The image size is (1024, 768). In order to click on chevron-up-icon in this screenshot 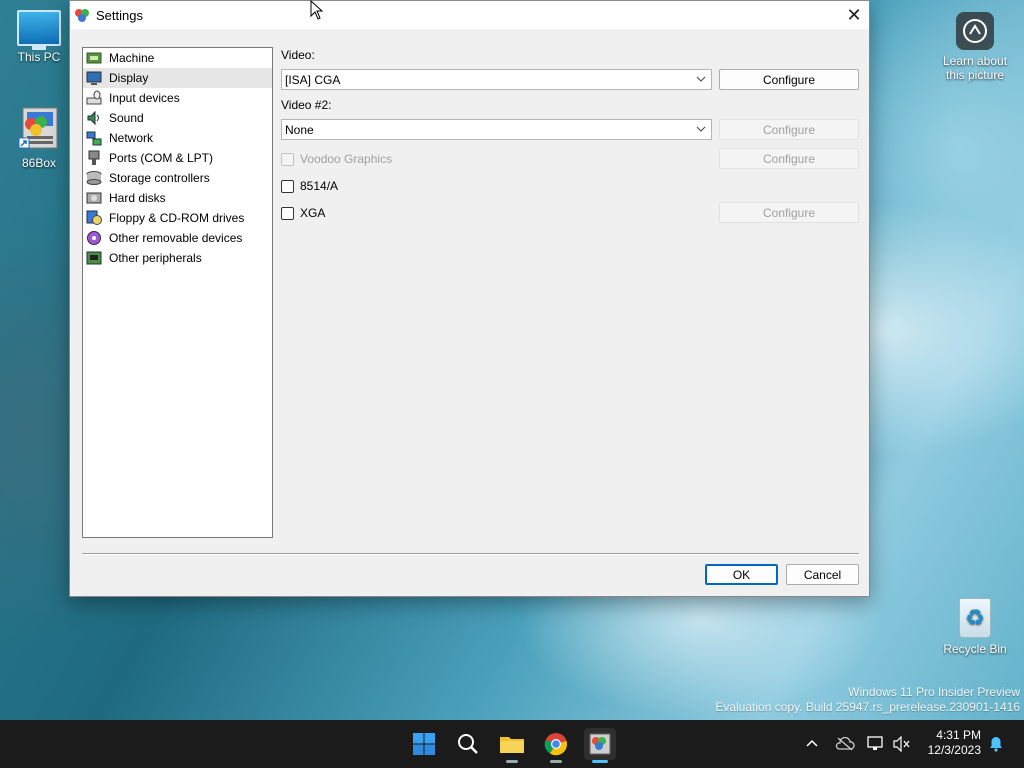, I will do `click(812, 743)`.